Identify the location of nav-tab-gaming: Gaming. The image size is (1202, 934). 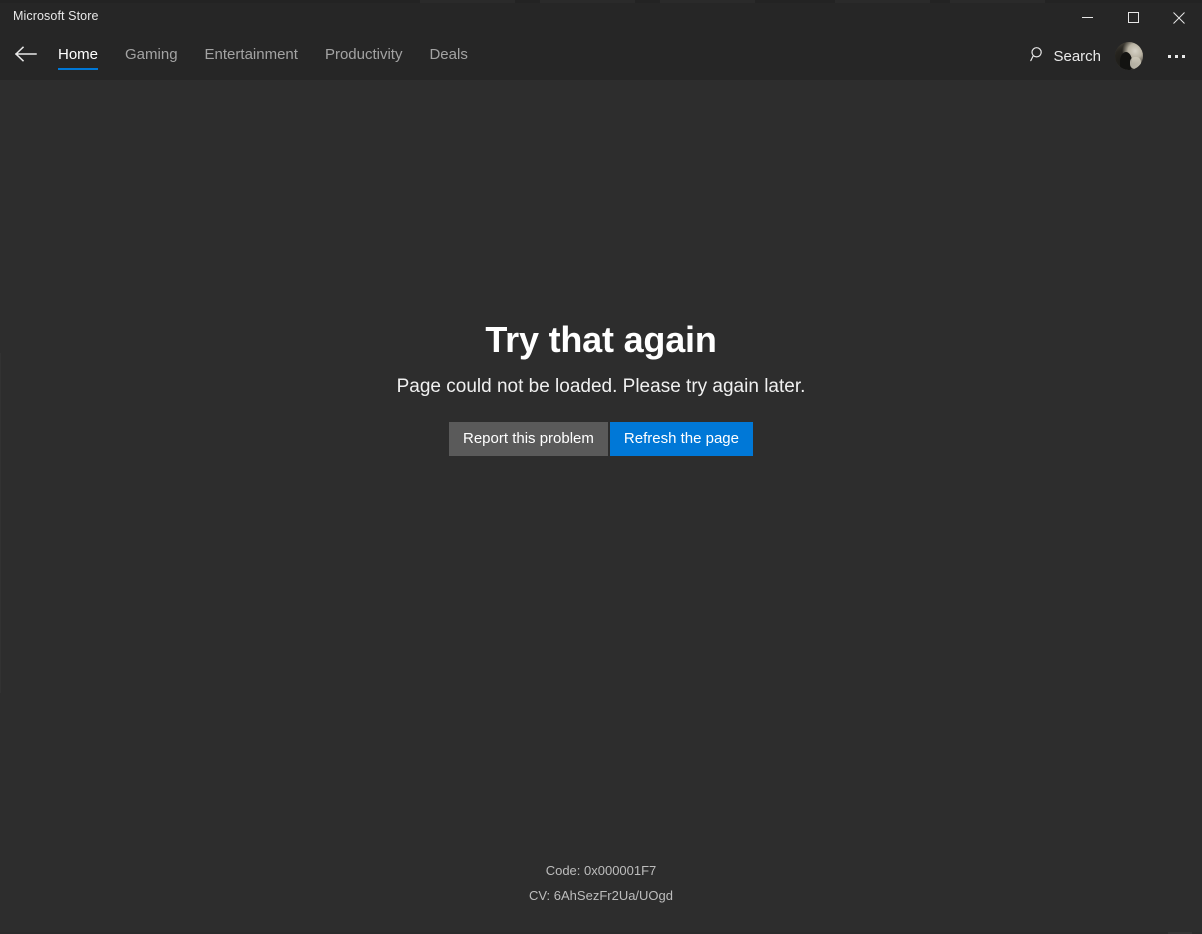
(151, 56).